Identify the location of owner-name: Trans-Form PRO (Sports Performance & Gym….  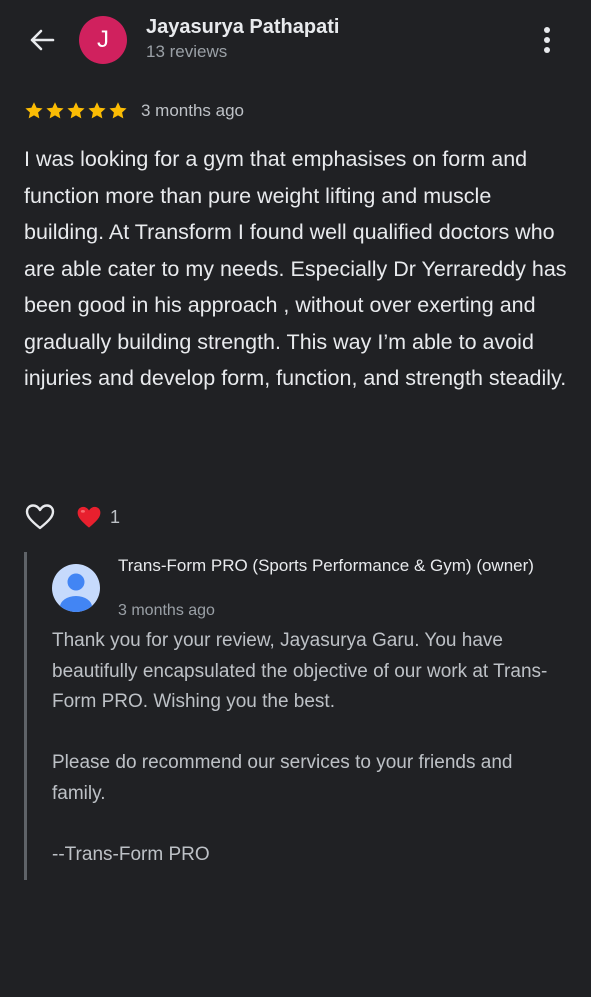
(326, 565).